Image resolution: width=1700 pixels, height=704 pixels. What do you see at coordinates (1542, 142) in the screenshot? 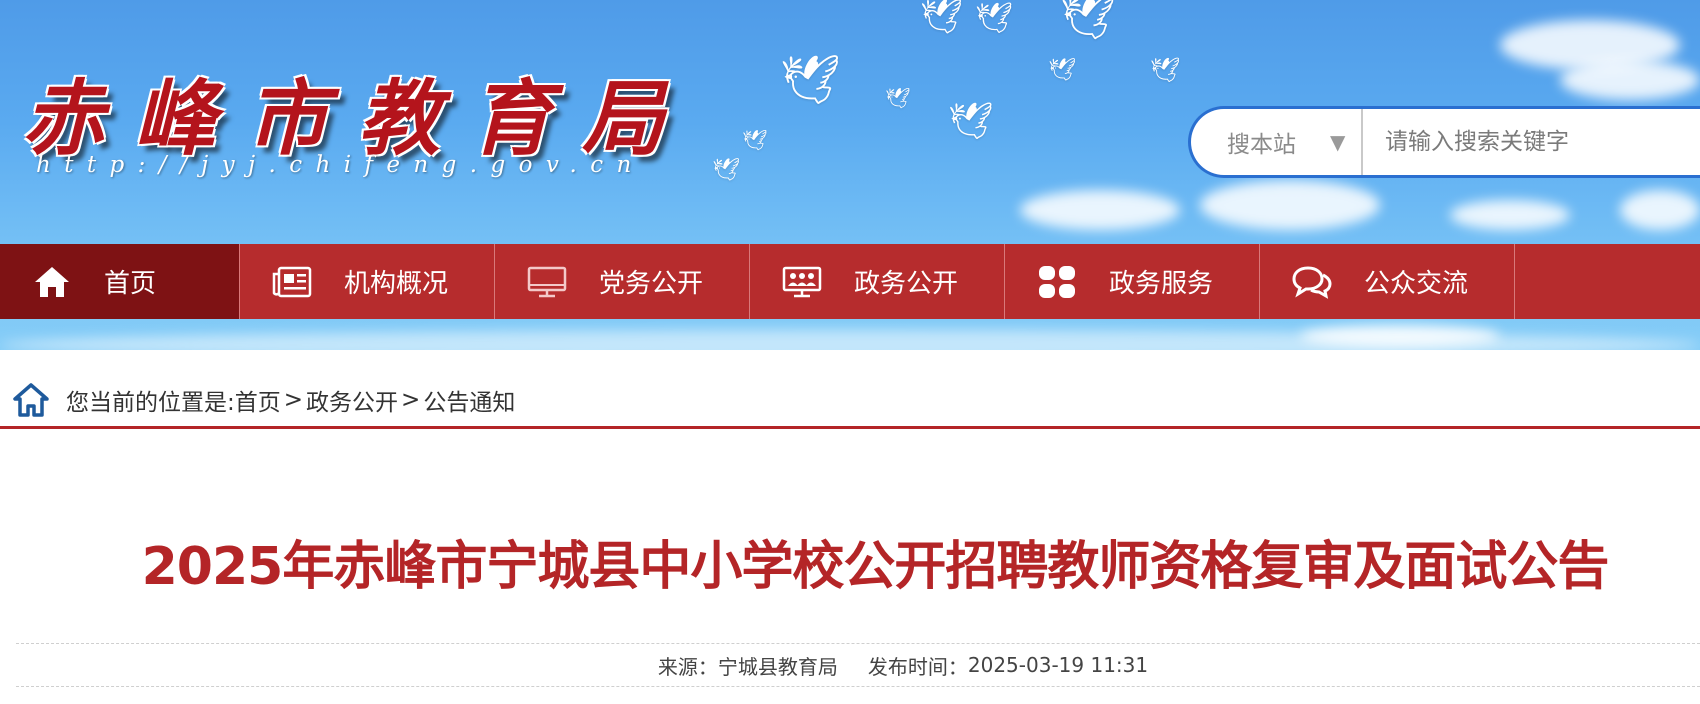
I see `search-input` at bounding box center [1542, 142].